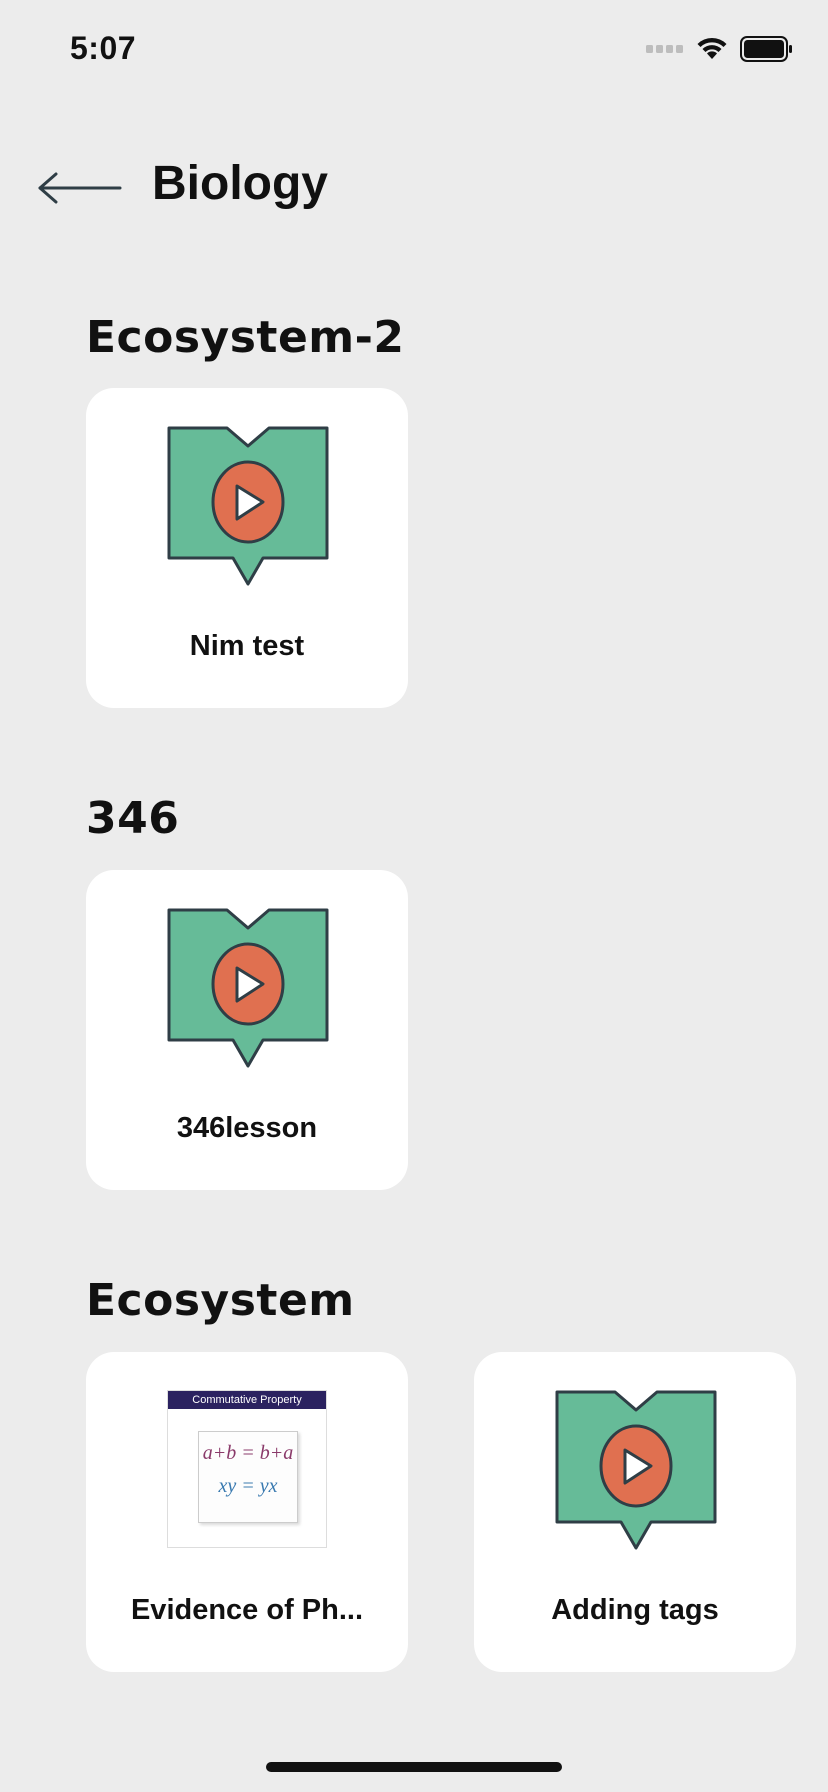  Describe the element at coordinates (414, 190) in the screenshot. I see `header: Biology` at that location.